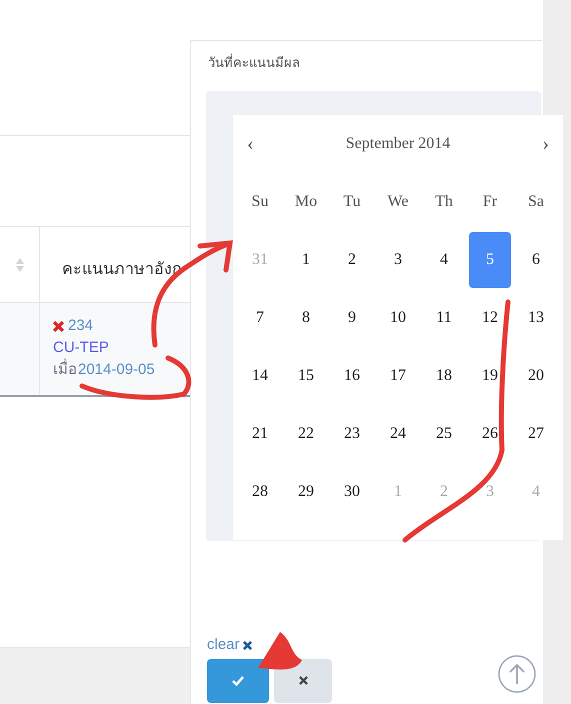  What do you see at coordinates (115, 265) in the screenshot?
I see `column-header: คะแนนภาษาอังก` at bounding box center [115, 265].